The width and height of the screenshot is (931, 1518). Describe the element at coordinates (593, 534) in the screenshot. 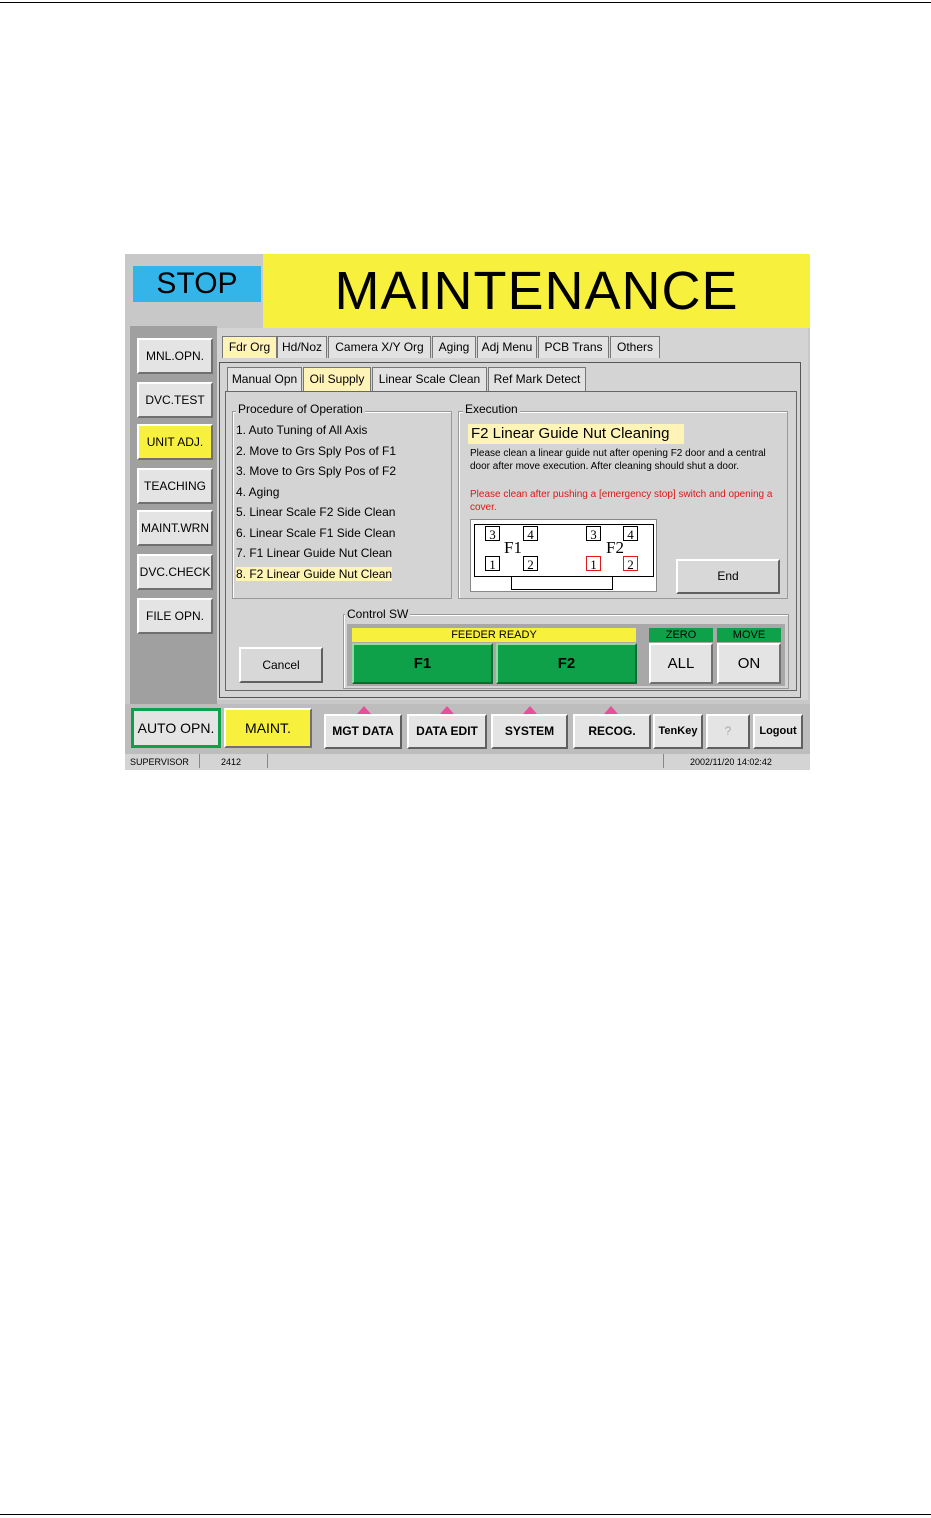

I see `diagram-f2-pos-3: 3` at that location.